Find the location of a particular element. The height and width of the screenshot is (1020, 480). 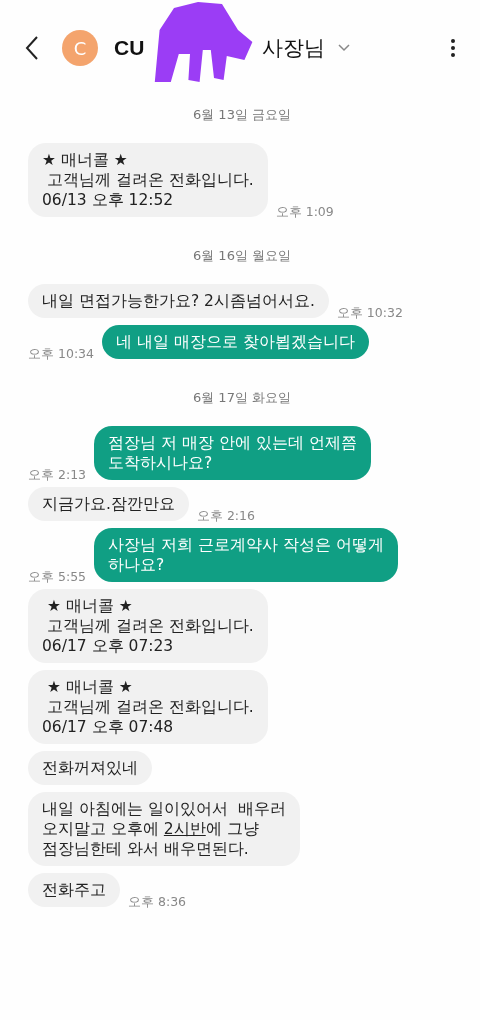

message-time: 오후 8:36 is located at coordinates (157, 902).